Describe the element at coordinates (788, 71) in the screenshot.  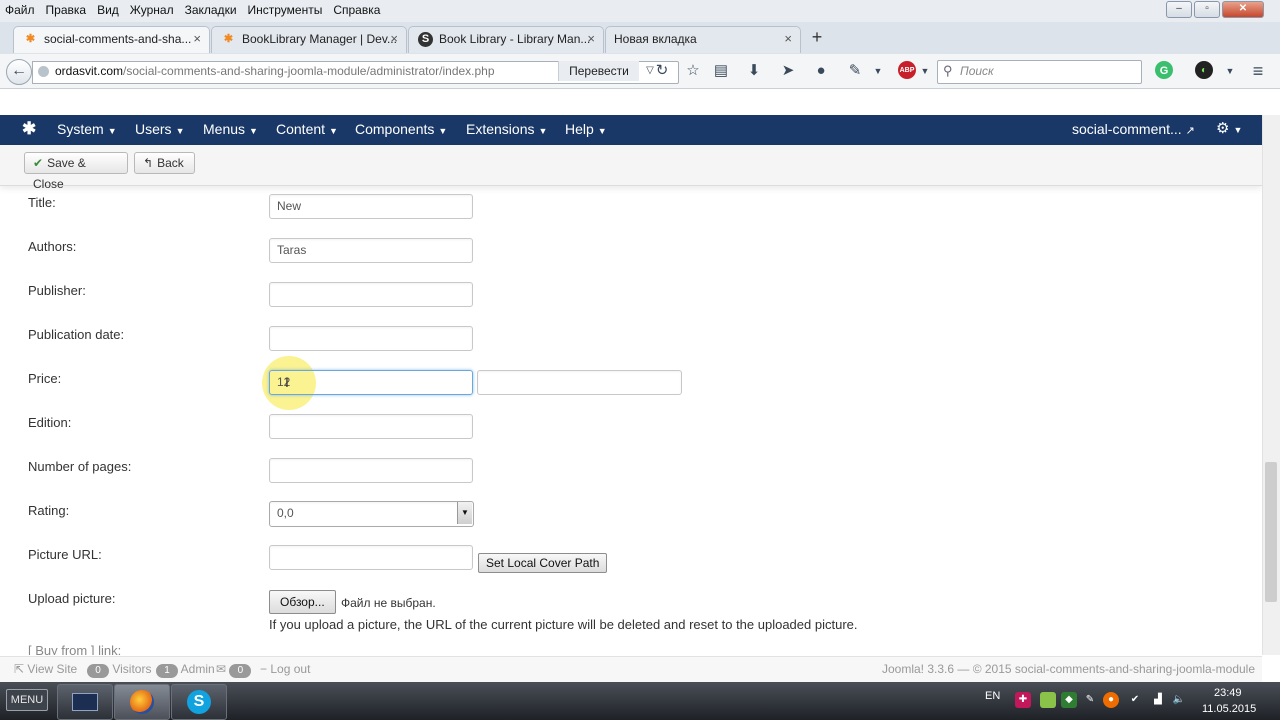
I see `send-icon: ➤` at that location.